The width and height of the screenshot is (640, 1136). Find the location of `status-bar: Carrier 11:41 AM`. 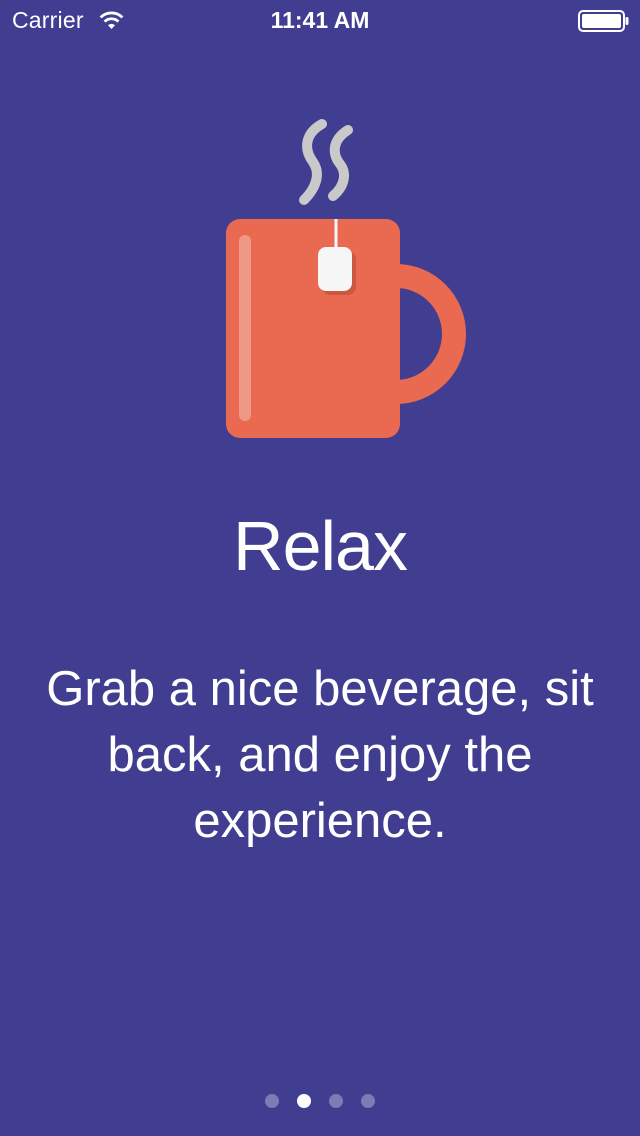

status-bar: Carrier 11:41 AM is located at coordinates (320, 20).